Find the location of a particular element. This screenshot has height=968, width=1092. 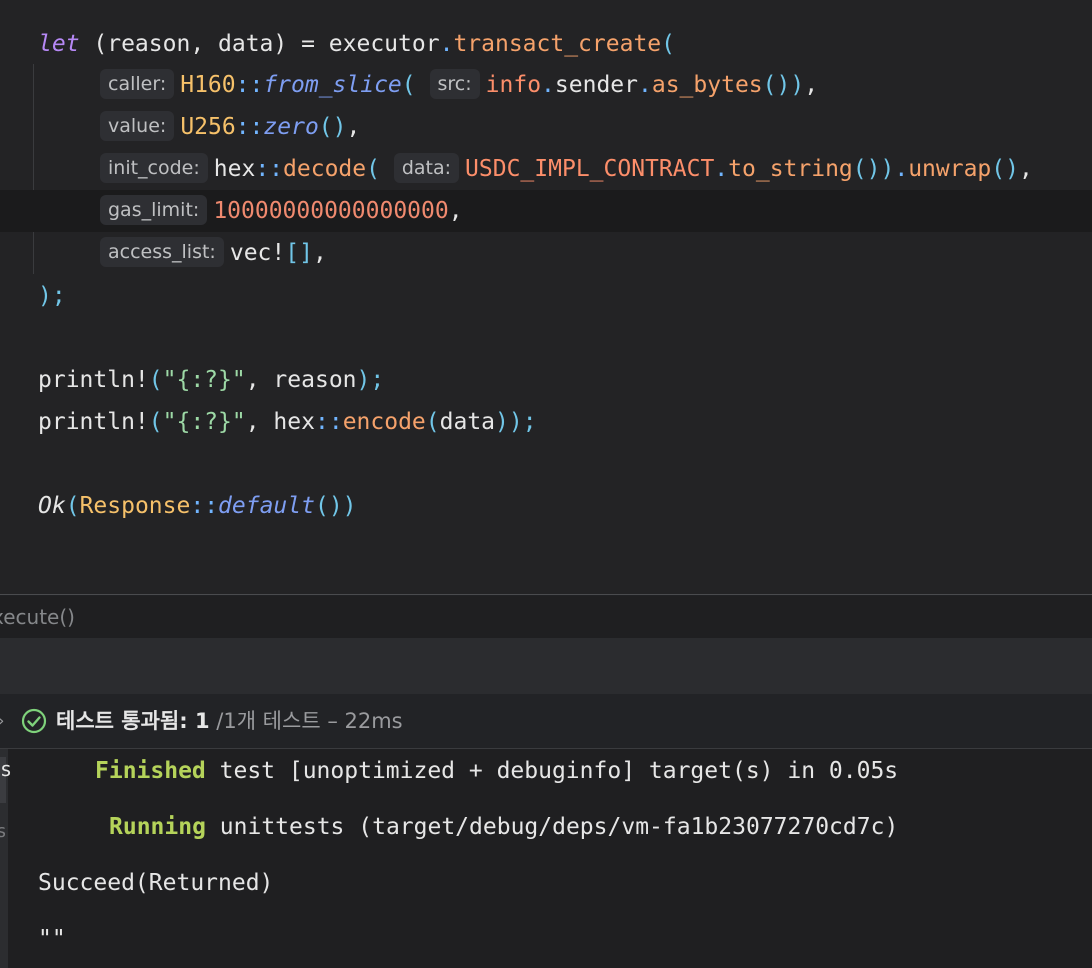

code-line: ); is located at coordinates (546, 296).